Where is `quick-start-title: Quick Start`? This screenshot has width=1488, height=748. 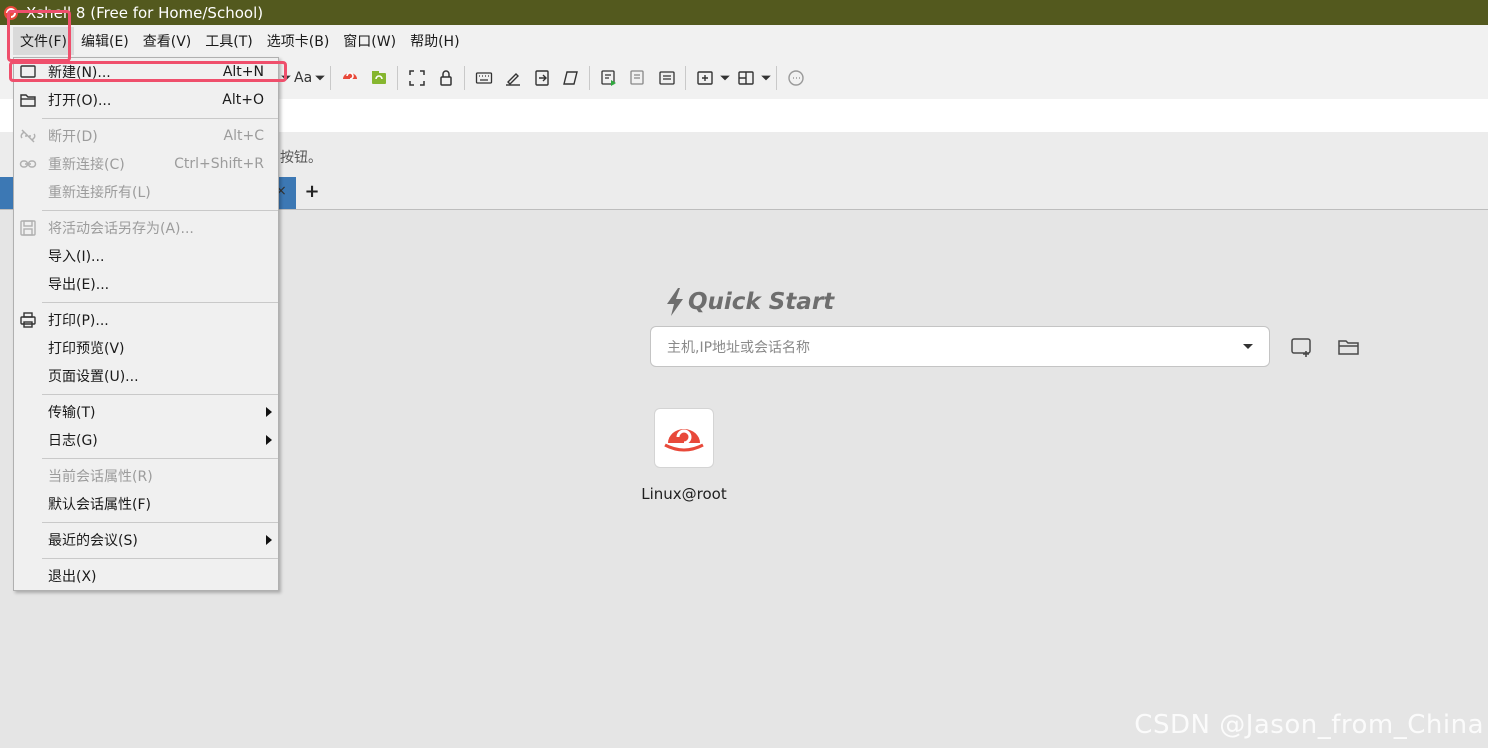
quick-start-title: Quick Start is located at coordinates (749, 302).